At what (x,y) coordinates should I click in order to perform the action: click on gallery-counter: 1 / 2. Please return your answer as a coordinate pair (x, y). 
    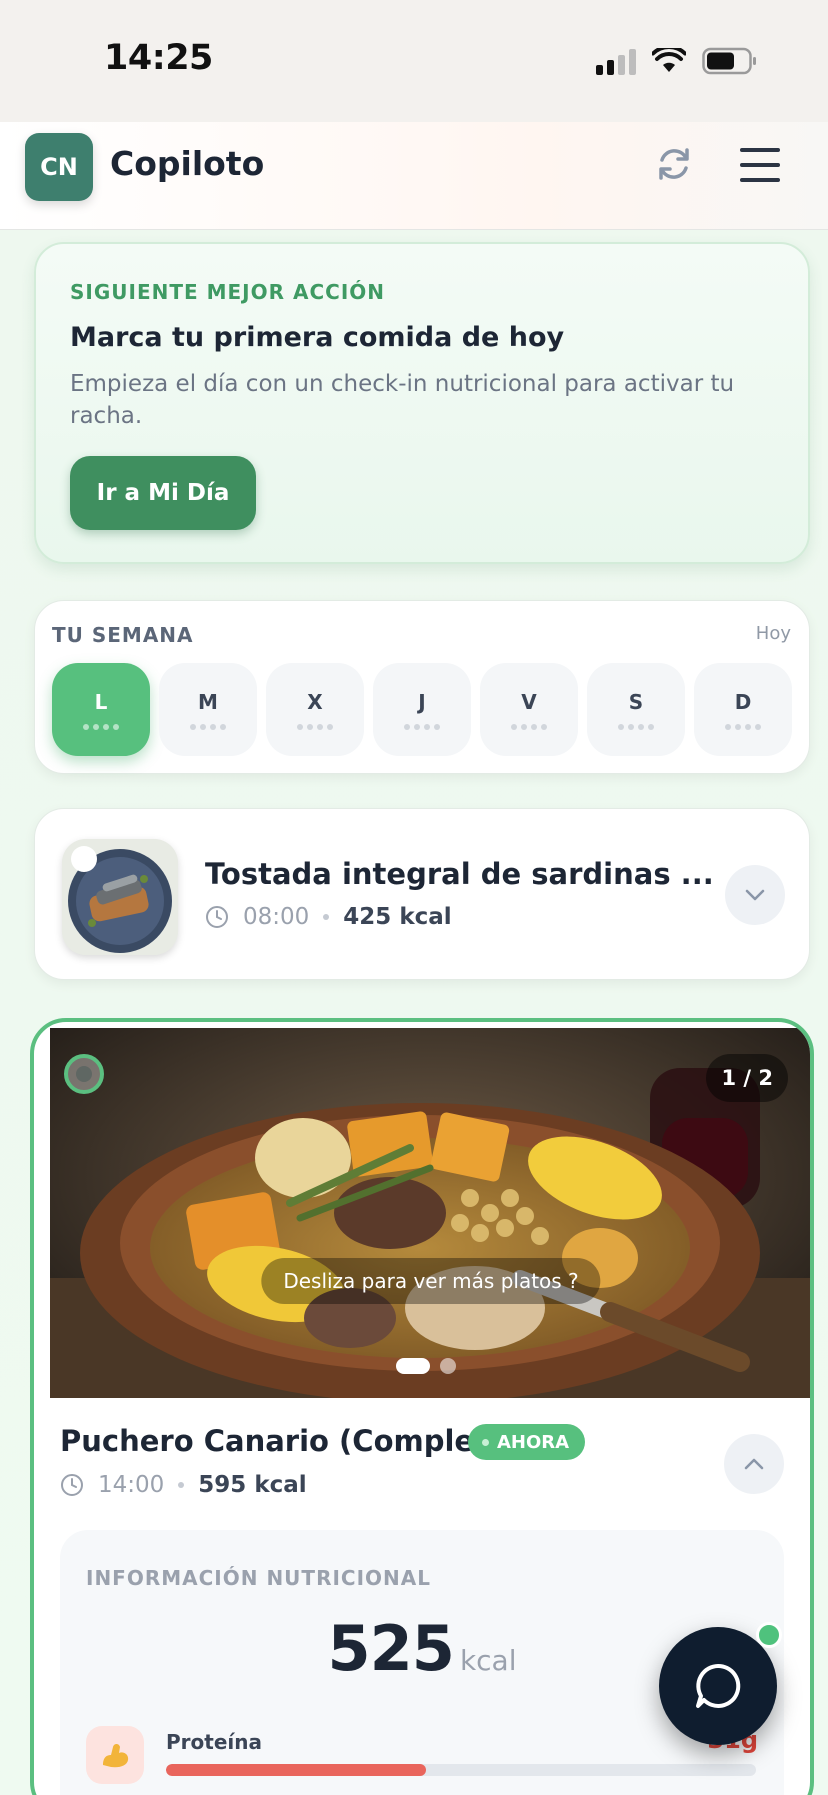
    Looking at the image, I should click on (747, 1078).